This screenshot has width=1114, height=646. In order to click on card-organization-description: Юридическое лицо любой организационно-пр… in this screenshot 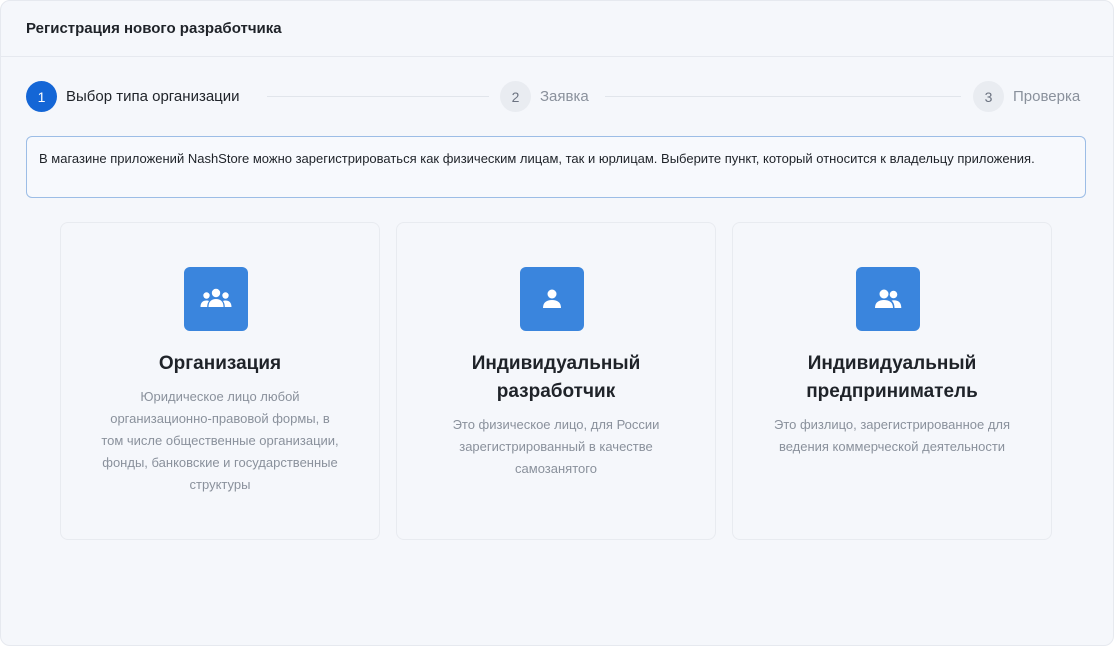, I will do `click(220, 440)`.